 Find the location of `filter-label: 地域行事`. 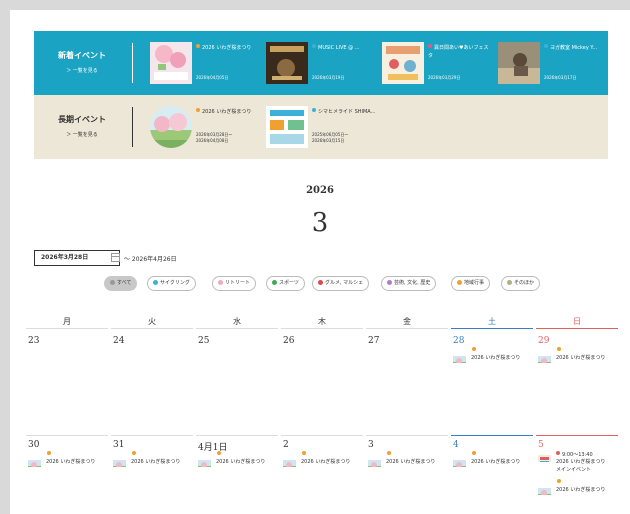

filter-label: 地域行事 is located at coordinates (474, 283).